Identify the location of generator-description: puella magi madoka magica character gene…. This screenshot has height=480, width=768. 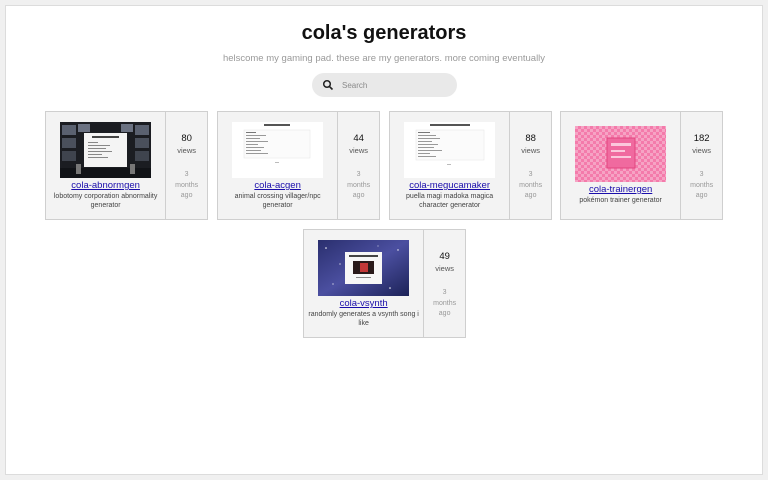
(450, 201).